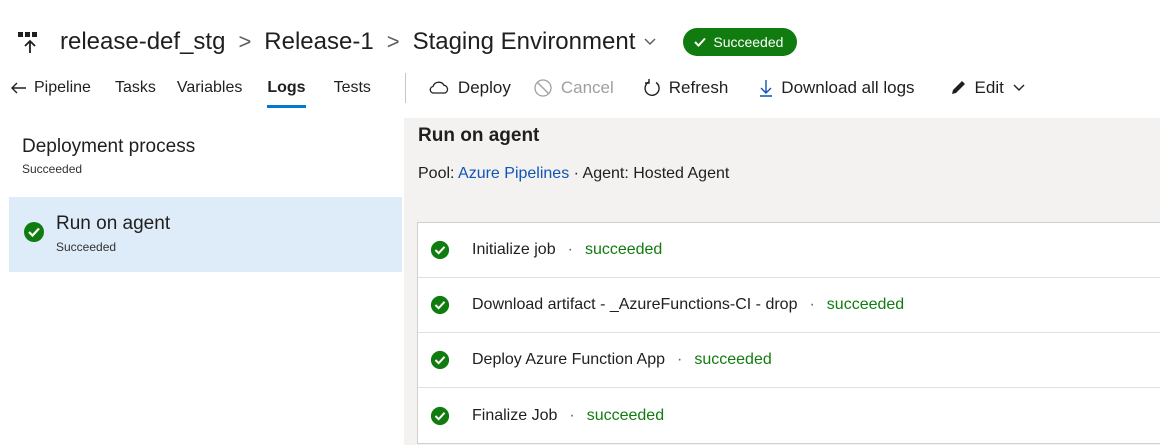  What do you see at coordinates (651, 173) in the screenshot?
I see `agent-info: · Agent: Hosted Agent` at bounding box center [651, 173].